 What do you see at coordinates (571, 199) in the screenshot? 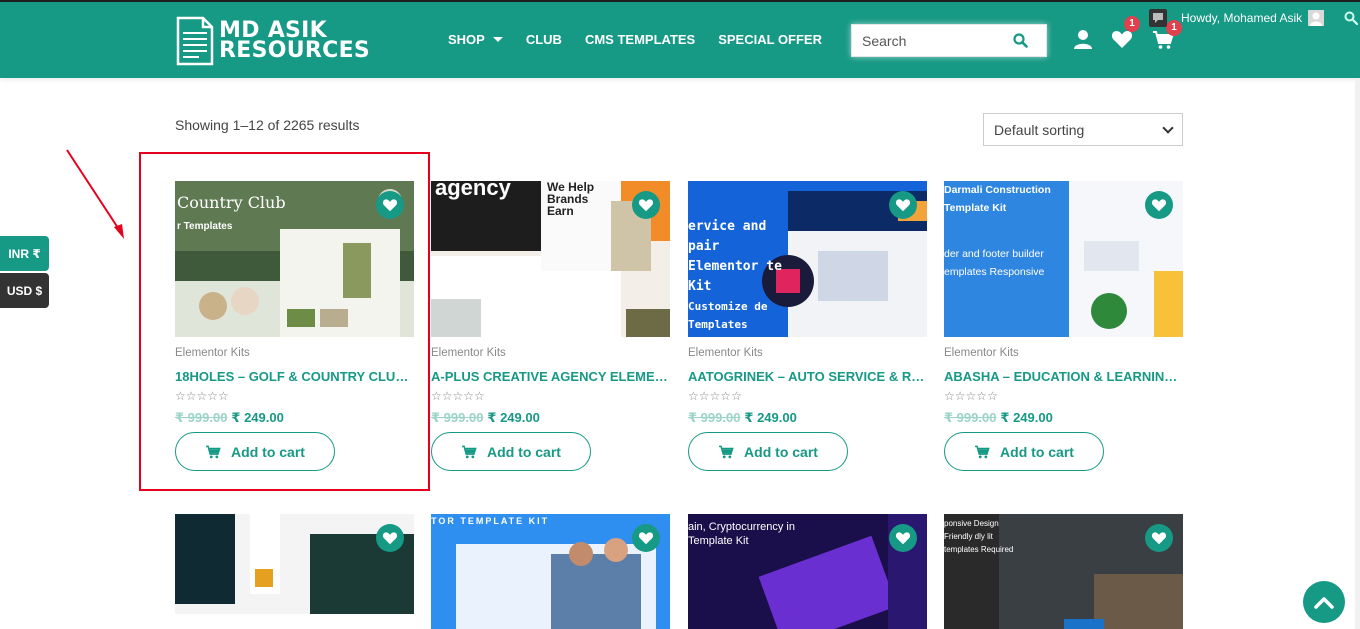
I see `thumb-subheading: We Help Brands Earn` at bounding box center [571, 199].